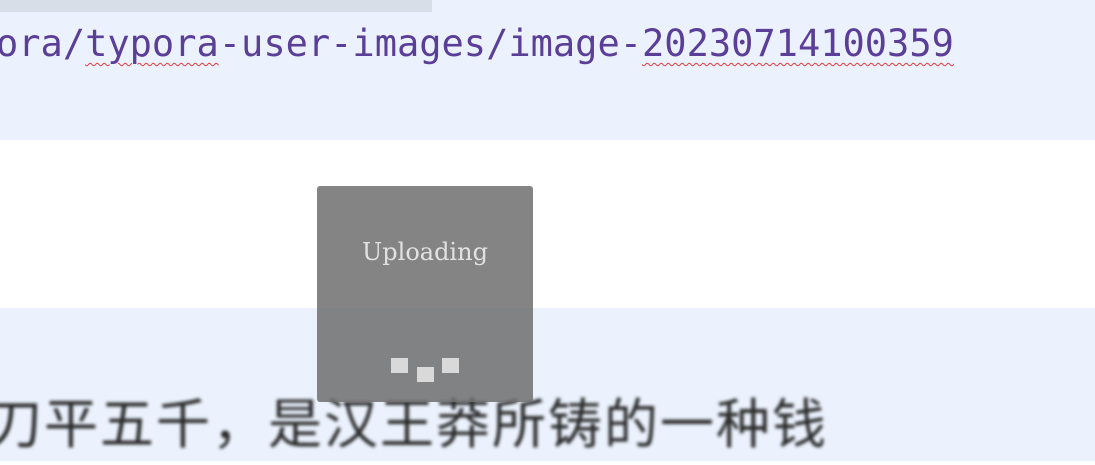  Describe the element at coordinates (425, 294) in the screenshot. I see `upload-dialog: Uploading` at that location.